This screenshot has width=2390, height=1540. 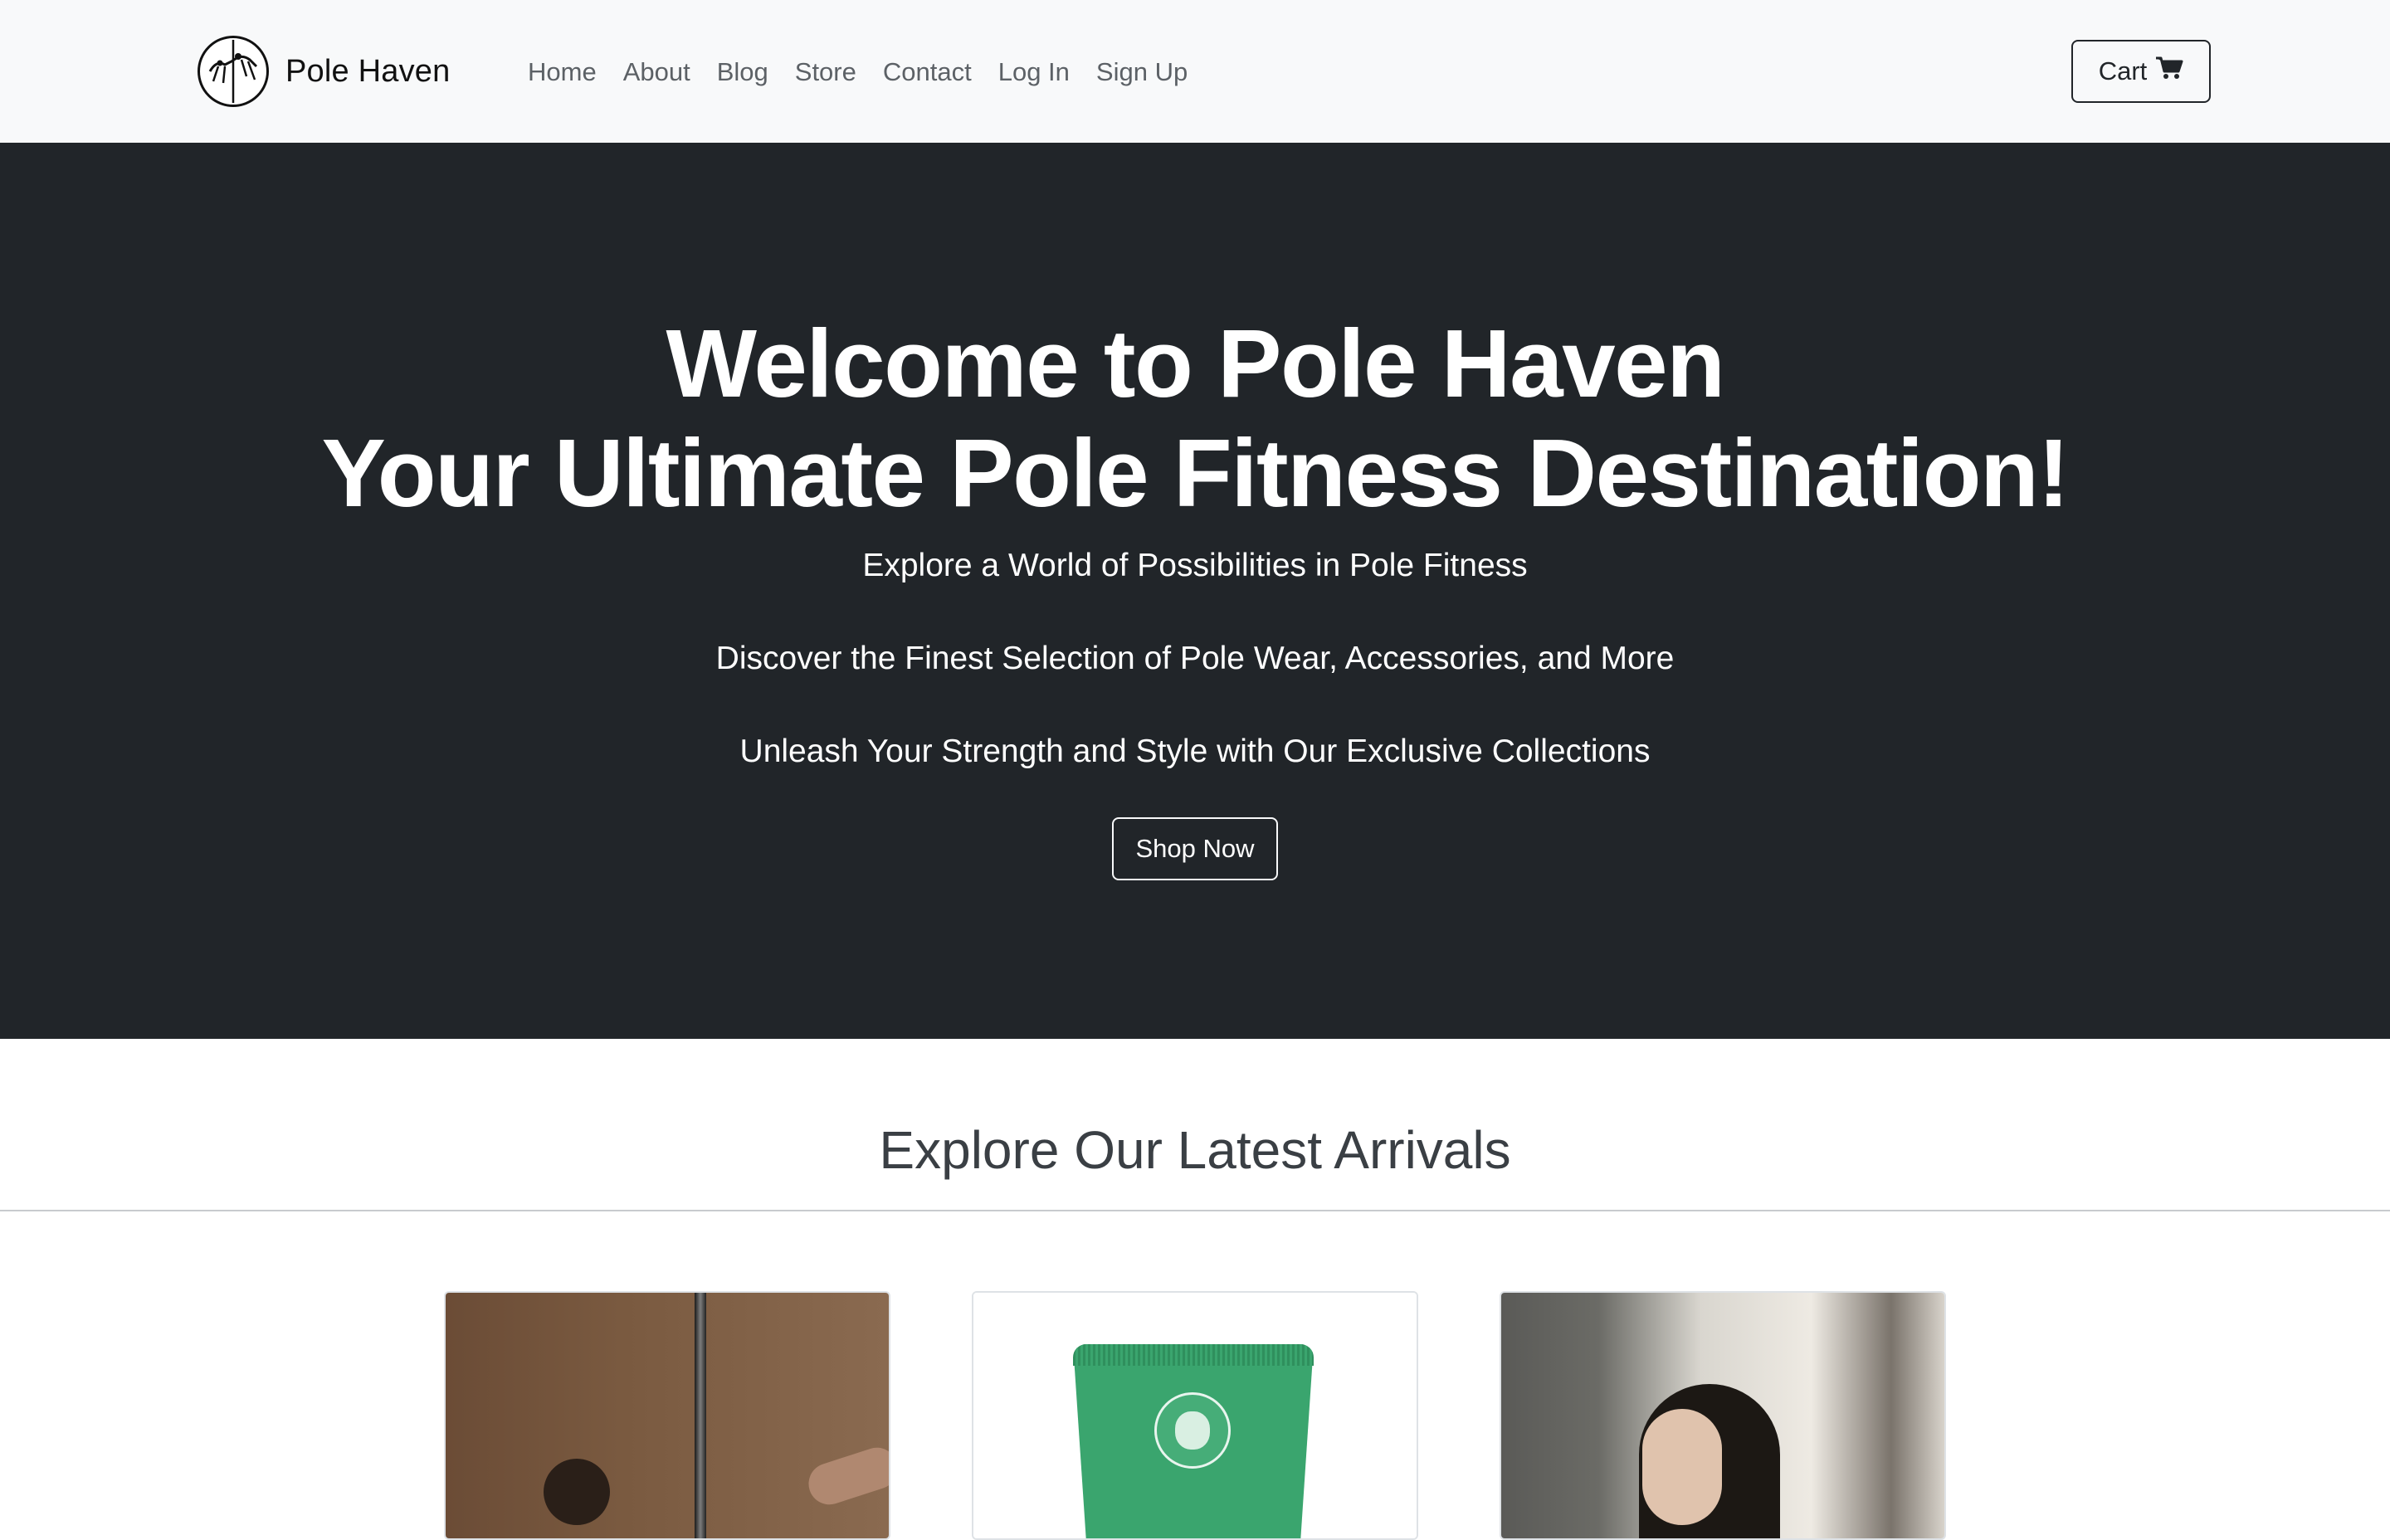 I want to click on pole-dancer-logo-icon, so click(x=234, y=71).